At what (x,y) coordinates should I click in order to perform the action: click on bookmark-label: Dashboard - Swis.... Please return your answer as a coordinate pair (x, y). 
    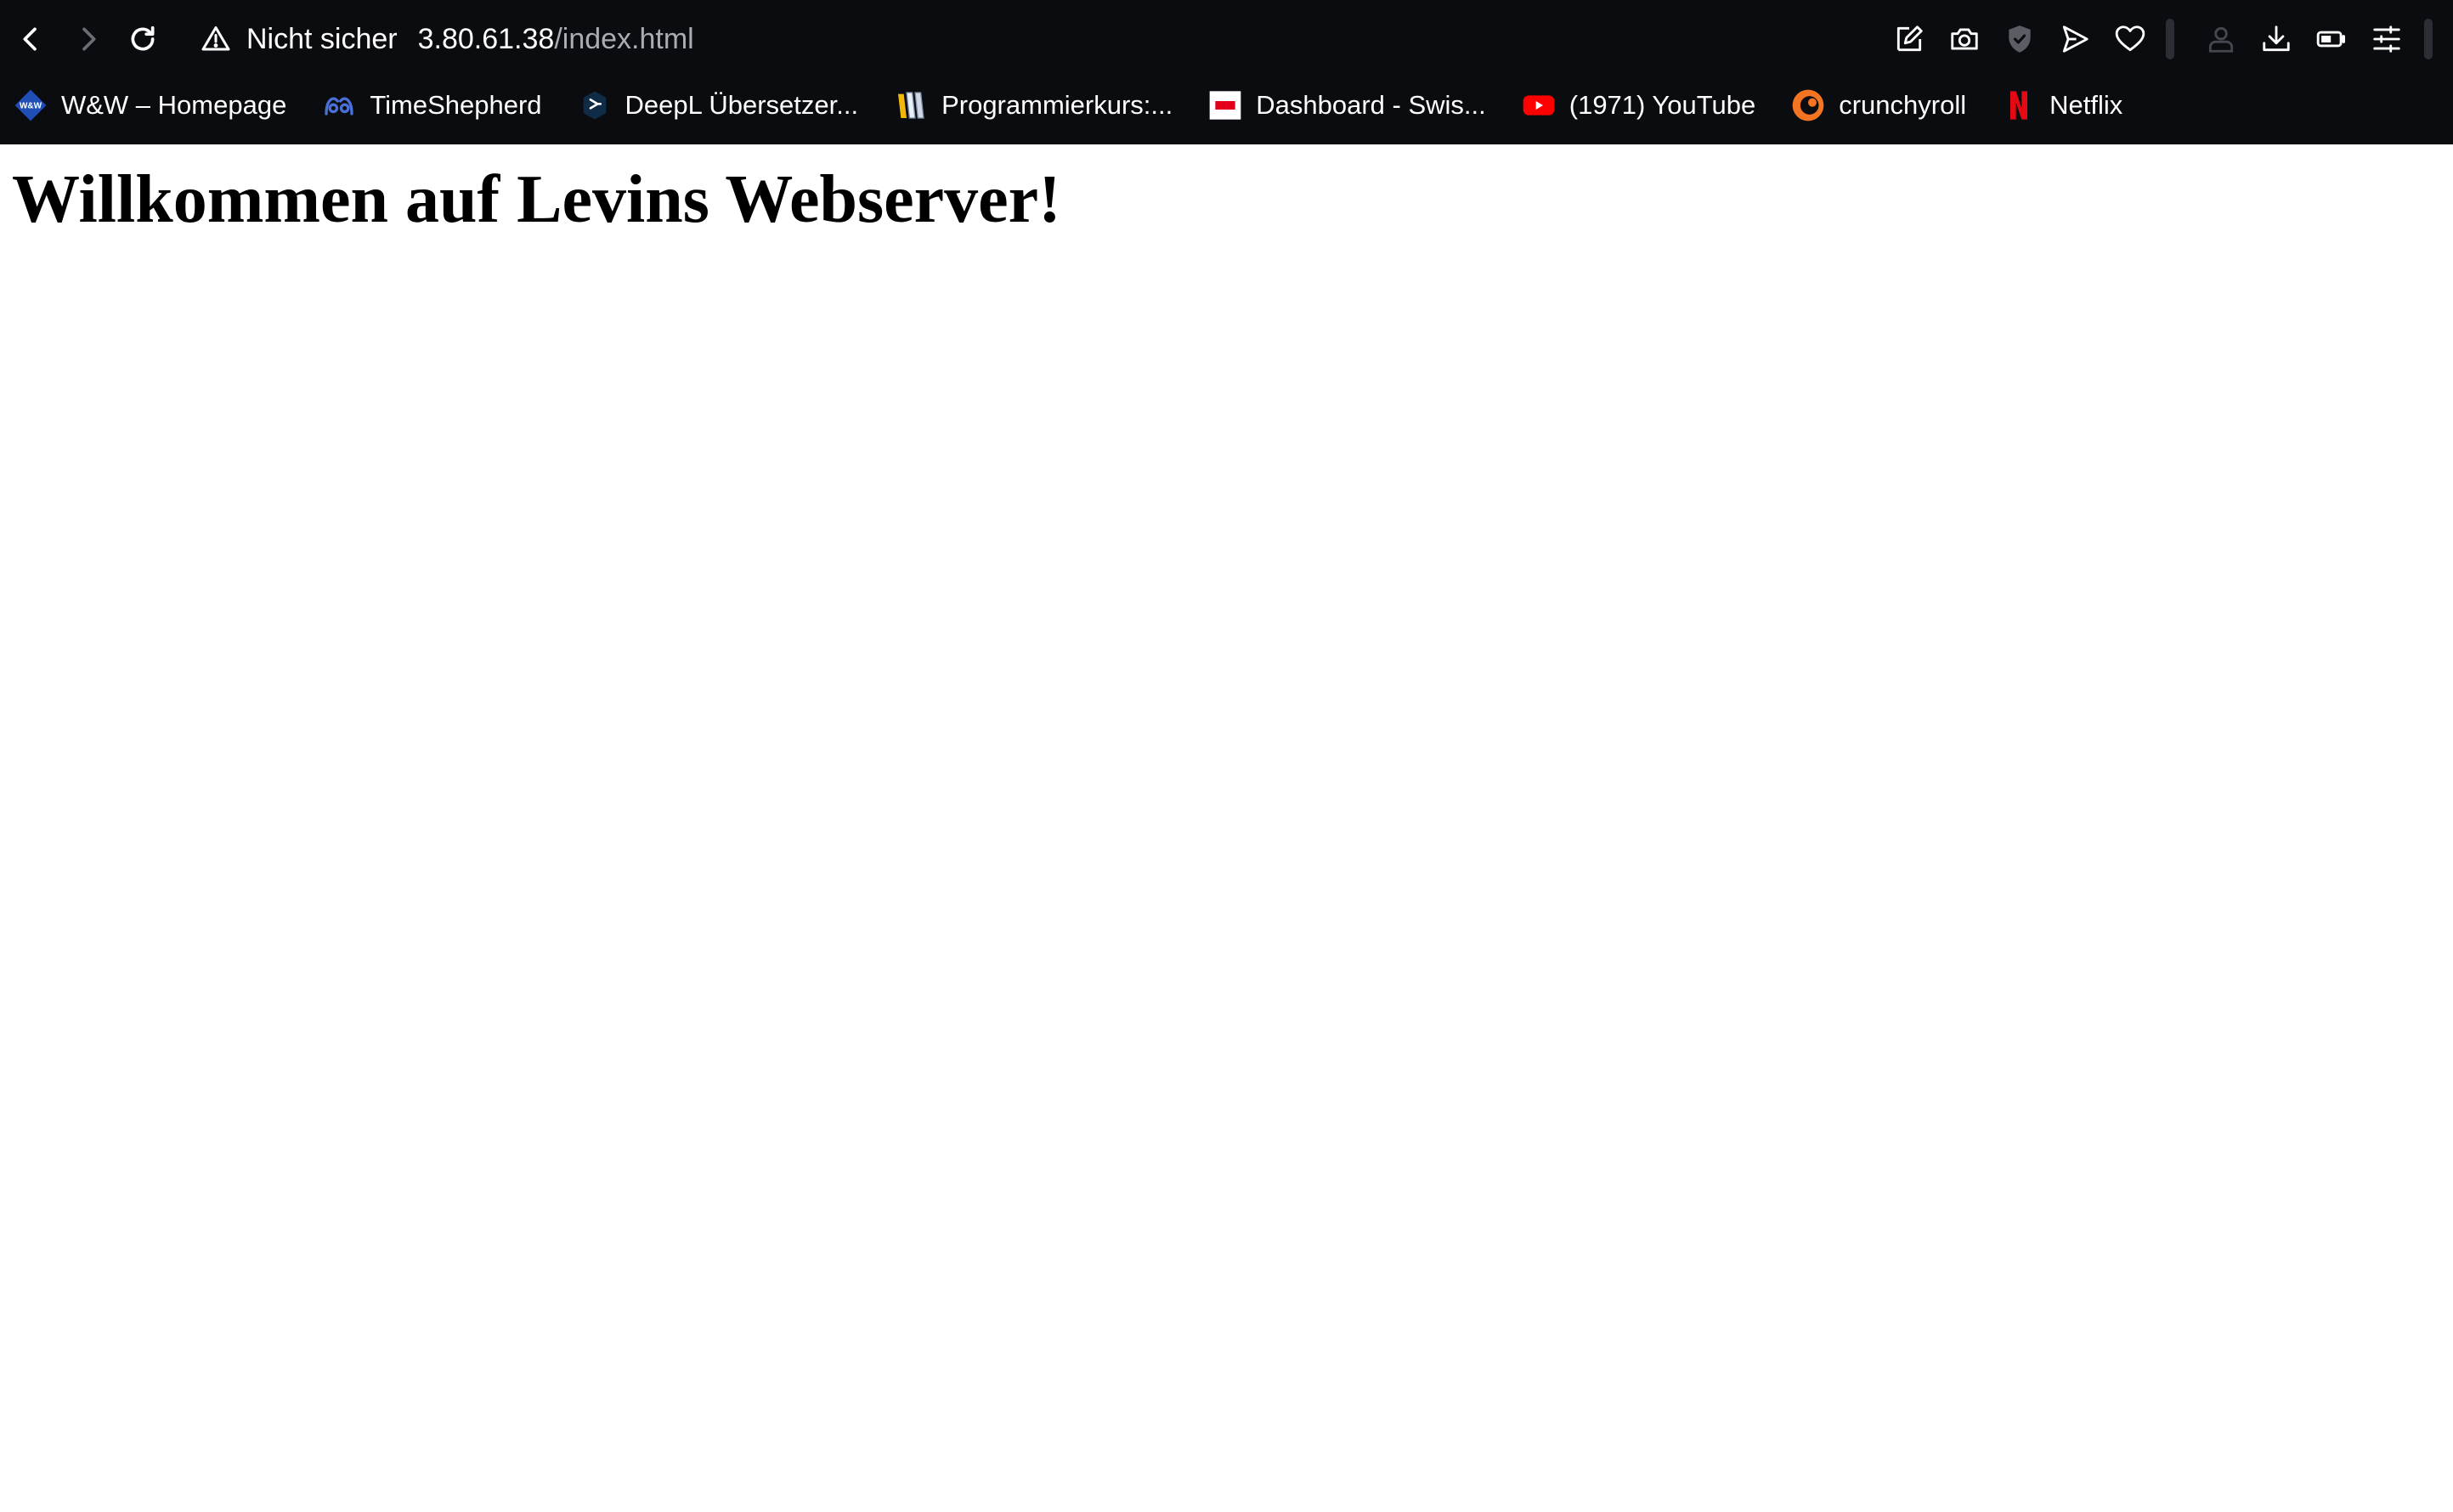
    Looking at the image, I should click on (1371, 105).